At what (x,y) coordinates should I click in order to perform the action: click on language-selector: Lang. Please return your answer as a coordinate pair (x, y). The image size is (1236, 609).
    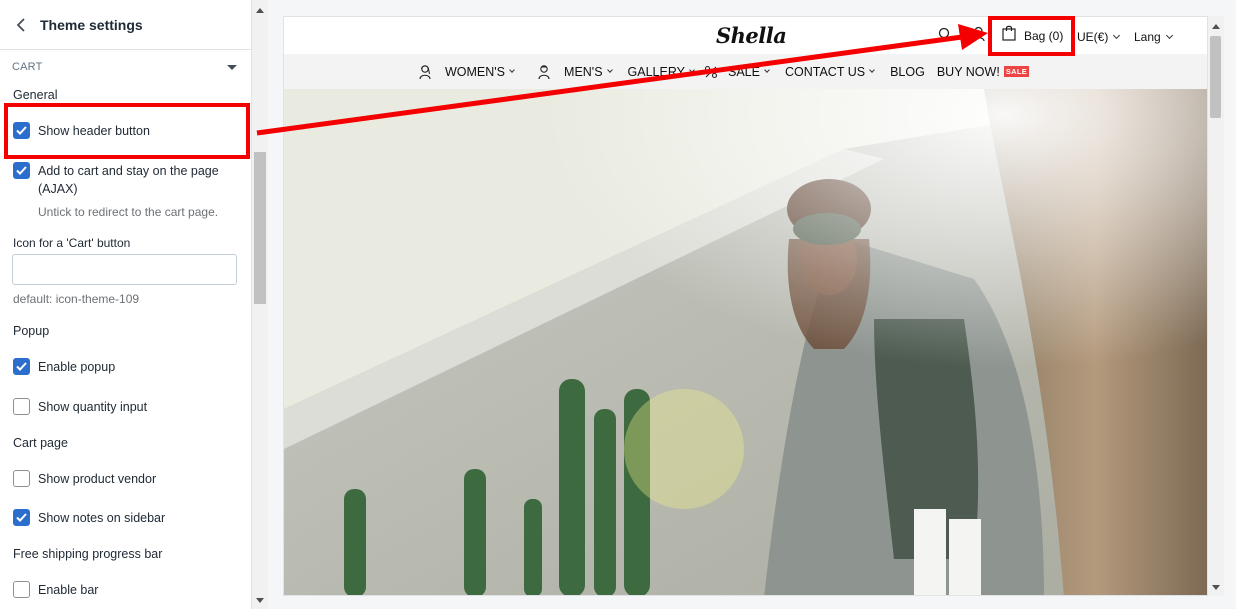
    Looking at the image, I should click on (1153, 37).